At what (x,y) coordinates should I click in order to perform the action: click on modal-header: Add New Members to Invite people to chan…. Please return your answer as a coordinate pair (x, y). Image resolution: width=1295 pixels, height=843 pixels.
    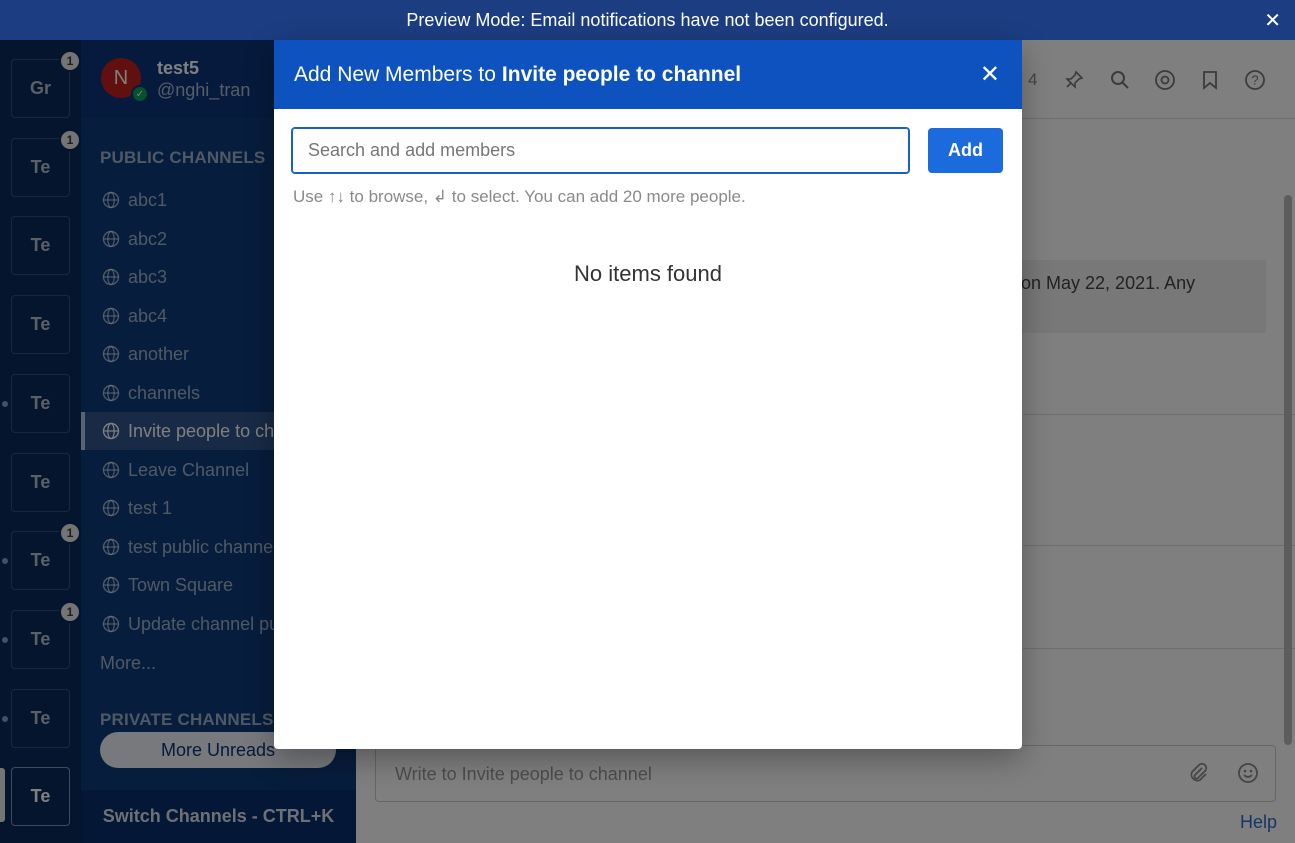
    Looking at the image, I should click on (648, 74).